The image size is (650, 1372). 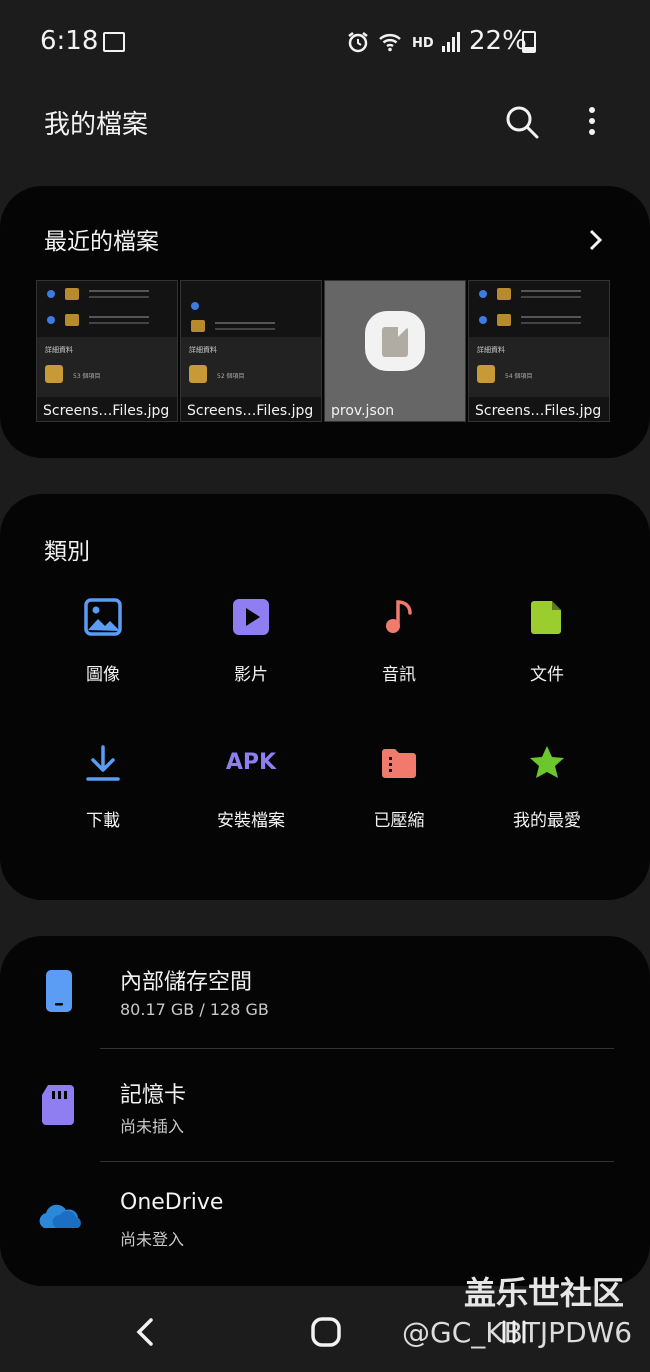 I want to click on download-icon, so click(x=103, y=763).